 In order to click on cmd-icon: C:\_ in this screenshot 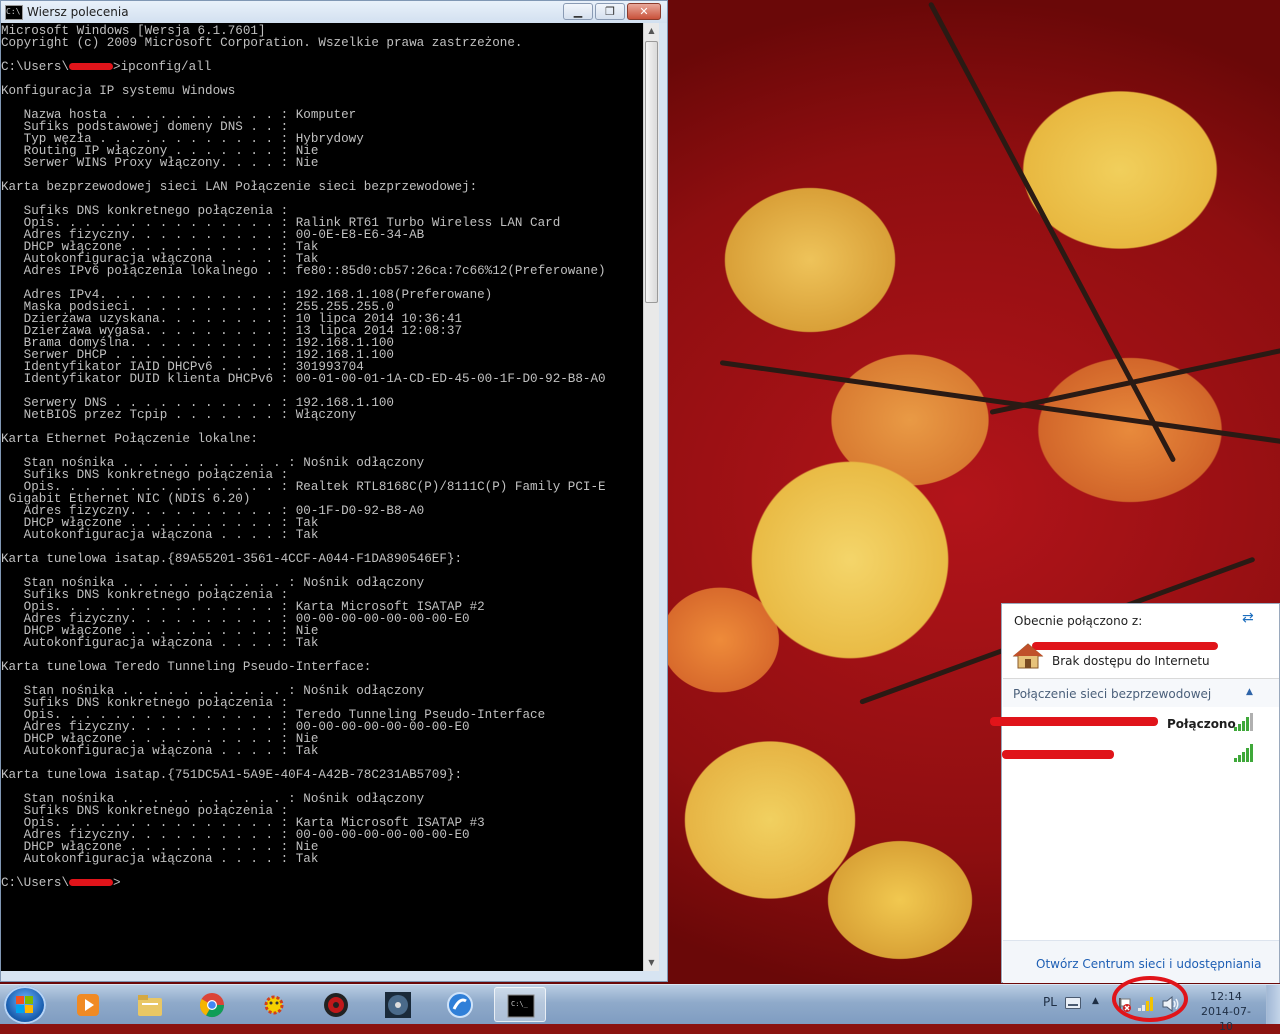, I will do `click(521, 1006)`.